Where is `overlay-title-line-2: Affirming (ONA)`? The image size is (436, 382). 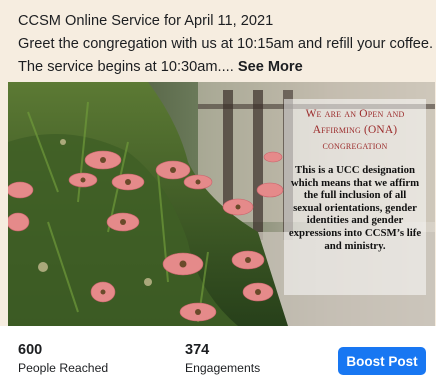
overlay-title-line-2: Affirming (ONA) is located at coordinates (355, 130).